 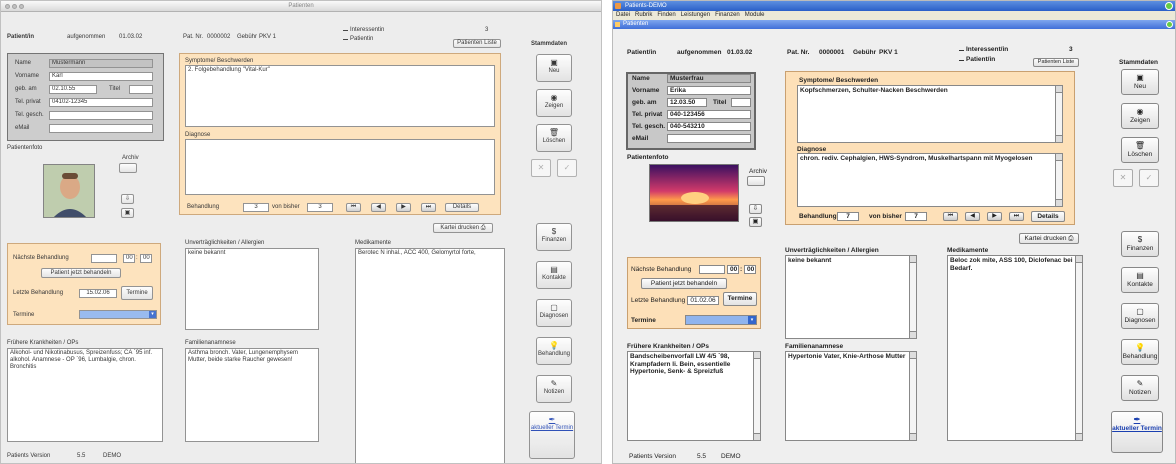 I want to click on behandlung-field: 3, so click(x=256, y=207).